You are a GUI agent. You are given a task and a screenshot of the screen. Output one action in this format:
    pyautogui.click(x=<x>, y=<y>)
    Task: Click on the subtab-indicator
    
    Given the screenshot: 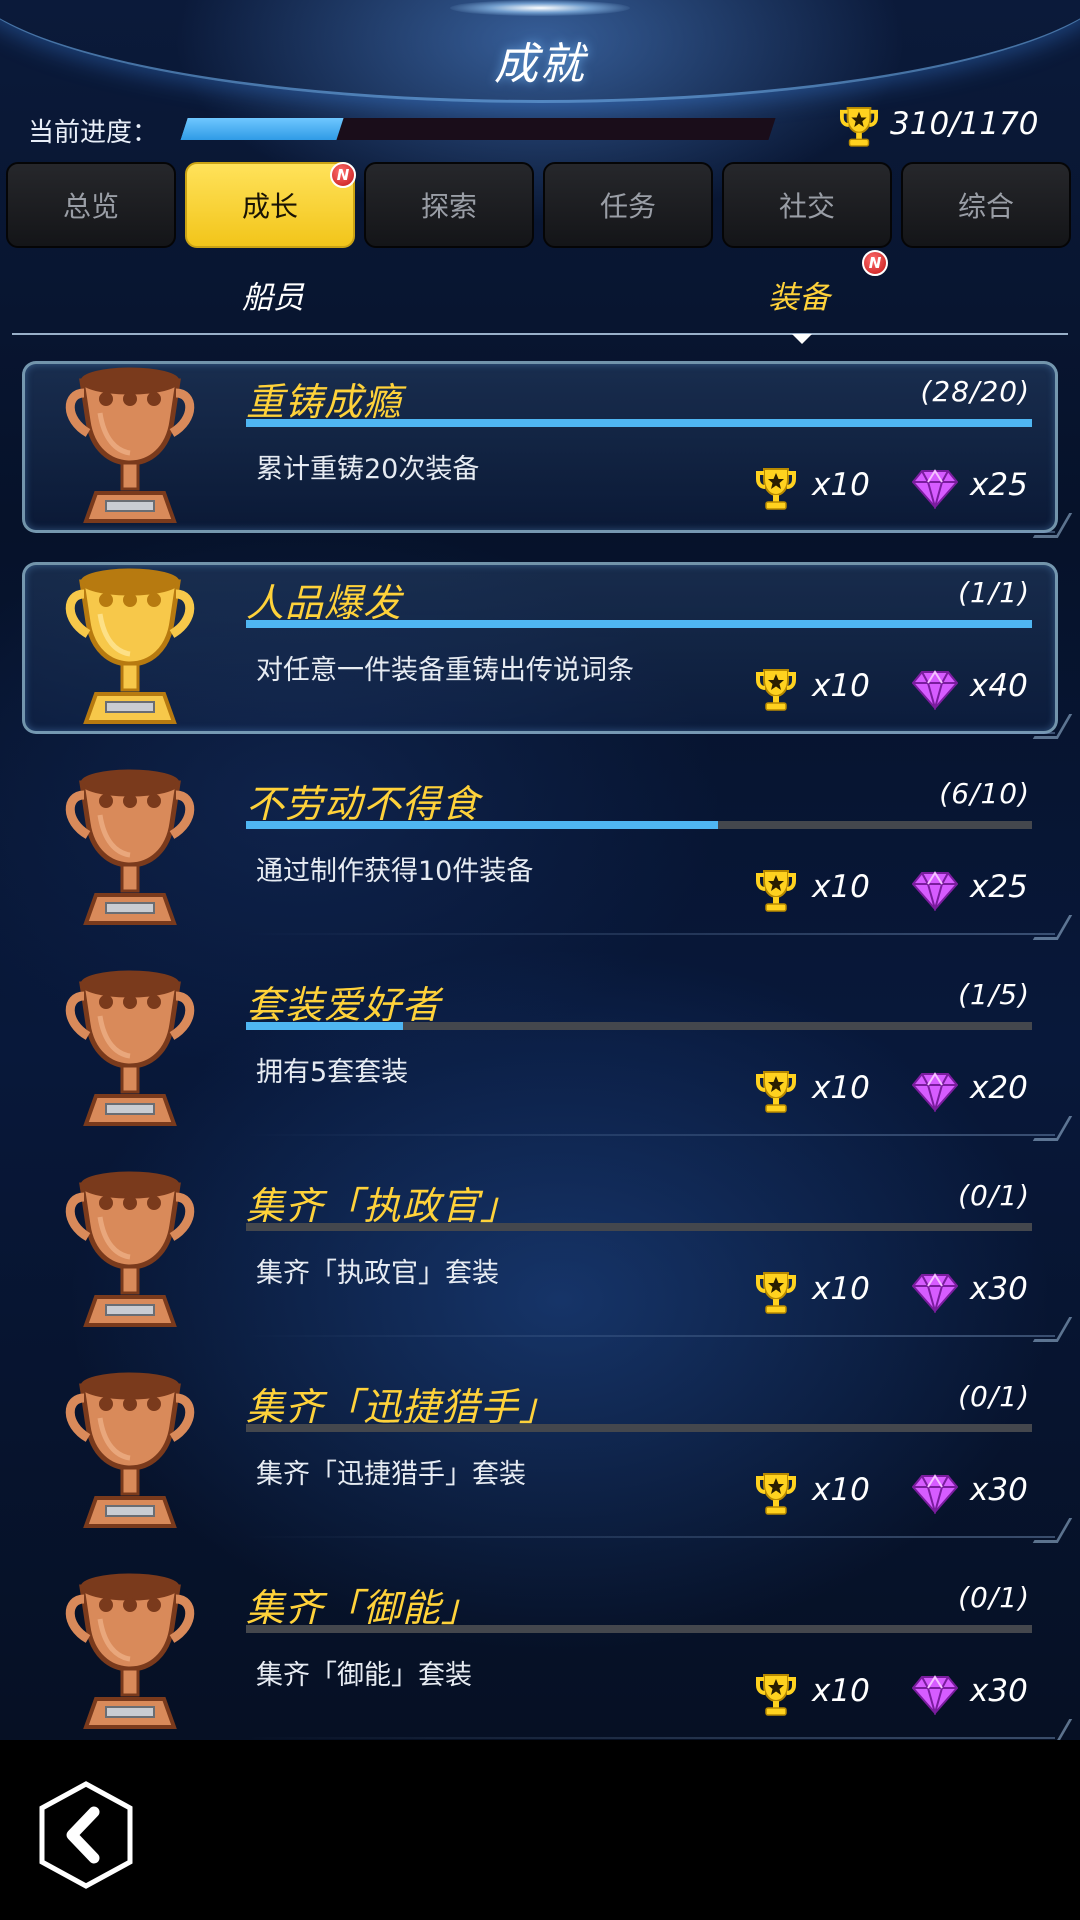 What is the action you would take?
    pyautogui.click(x=802, y=339)
    